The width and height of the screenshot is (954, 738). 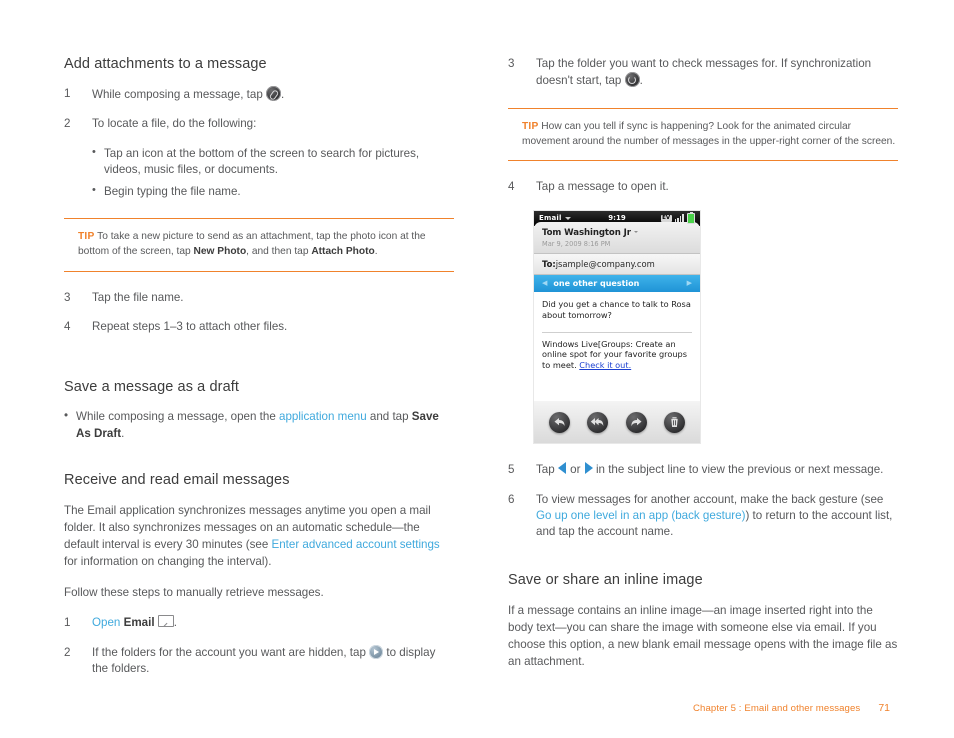 I want to click on tip-bold-attach-photo: Attach Photo, so click(x=343, y=252).